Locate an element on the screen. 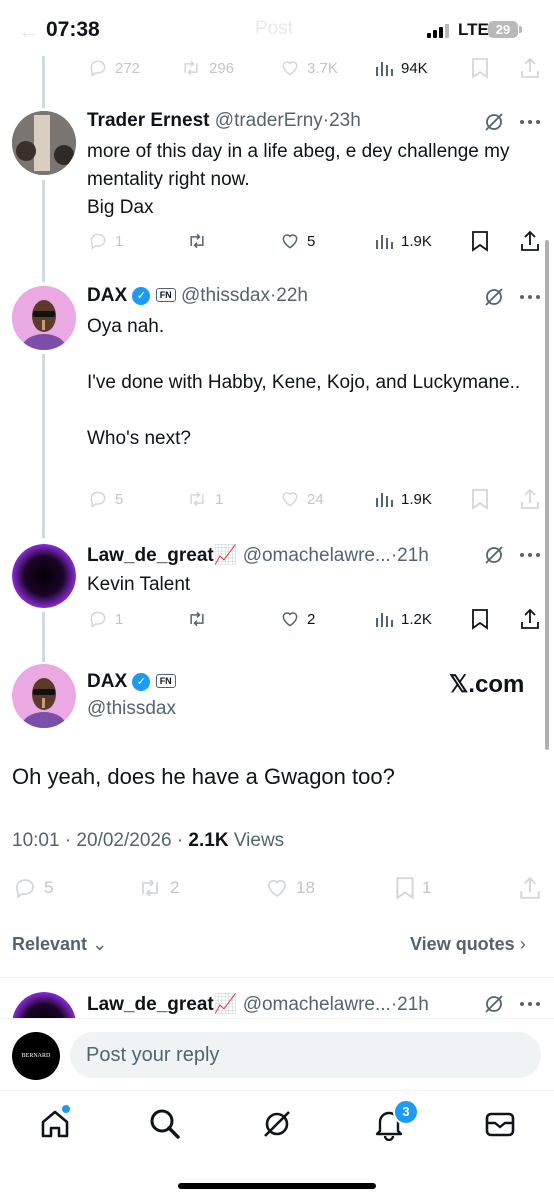 This screenshot has width=554, height=1201. back-arrow-icon: ← is located at coordinates (29, 31).